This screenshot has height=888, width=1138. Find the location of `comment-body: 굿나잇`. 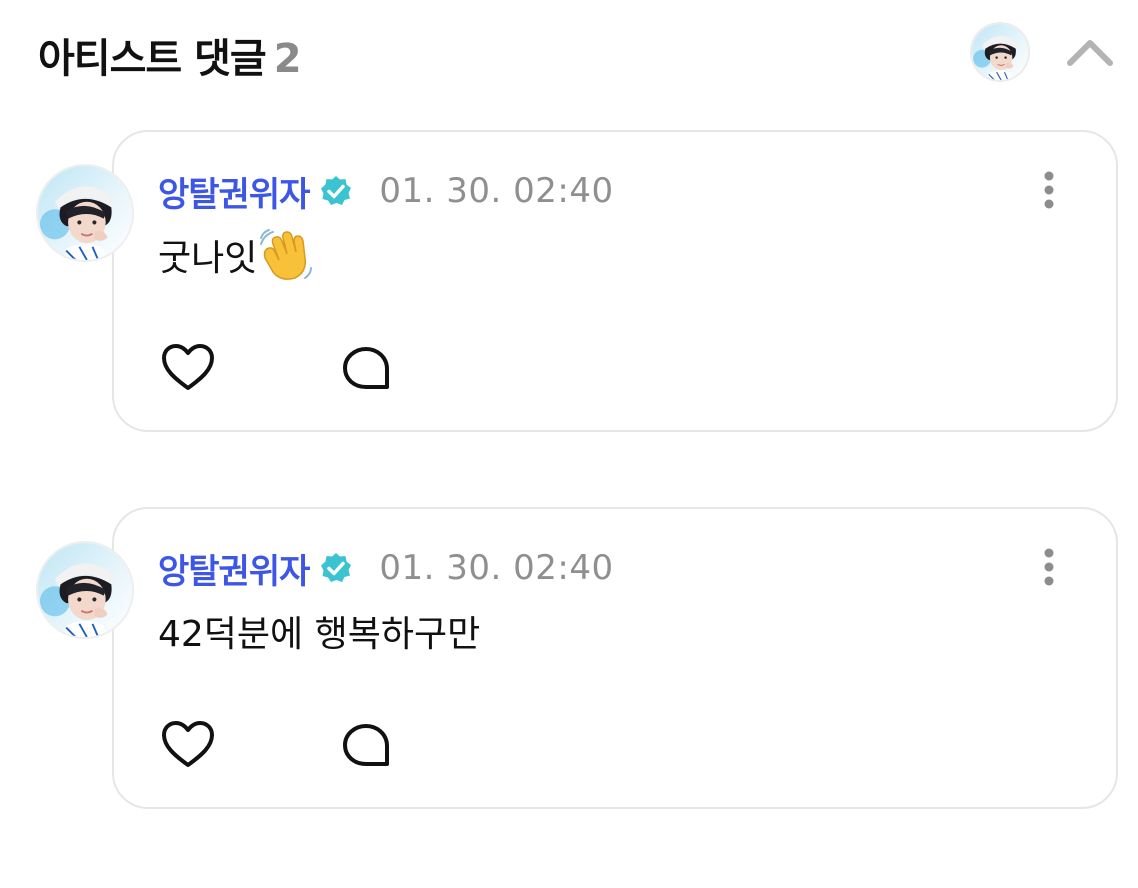

comment-body: 굿나잇 is located at coordinates (235, 255).